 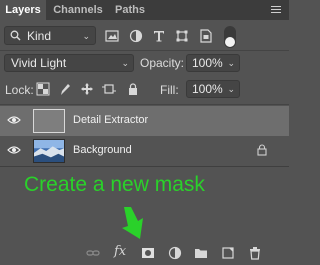 What do you see at coordinates (144, 36) in the screenshot?
I see `layer-filter-row: Kind ⌄` at bounding box center [144, 36].